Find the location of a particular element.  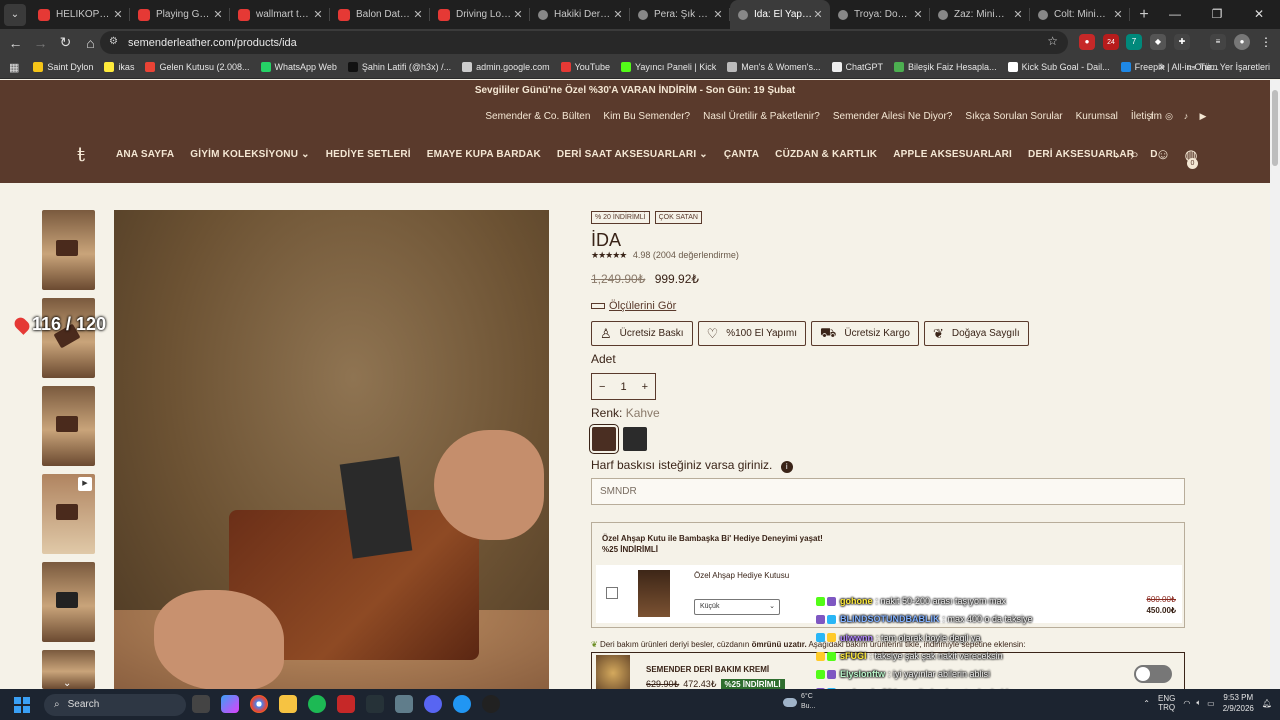

color-swatch-brown is located at coordinates (604, 439).